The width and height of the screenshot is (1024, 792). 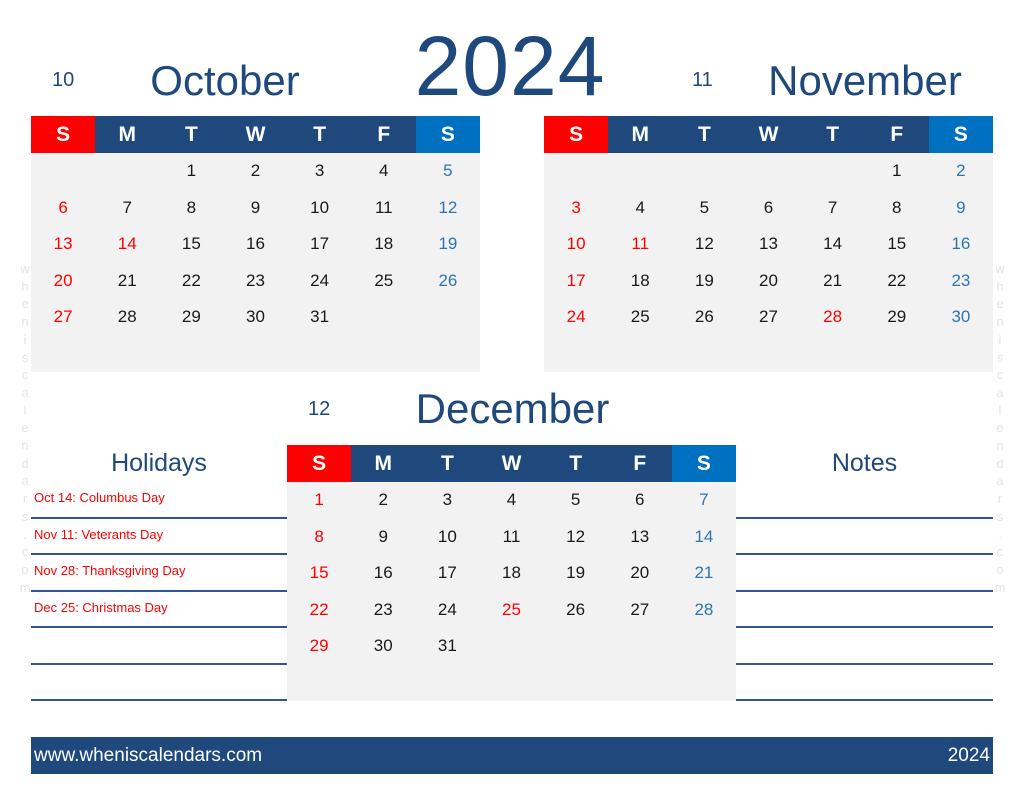 I want to click on holiday-line: Nov 28: Thanksgiving Day, so click(x=159, y=573).